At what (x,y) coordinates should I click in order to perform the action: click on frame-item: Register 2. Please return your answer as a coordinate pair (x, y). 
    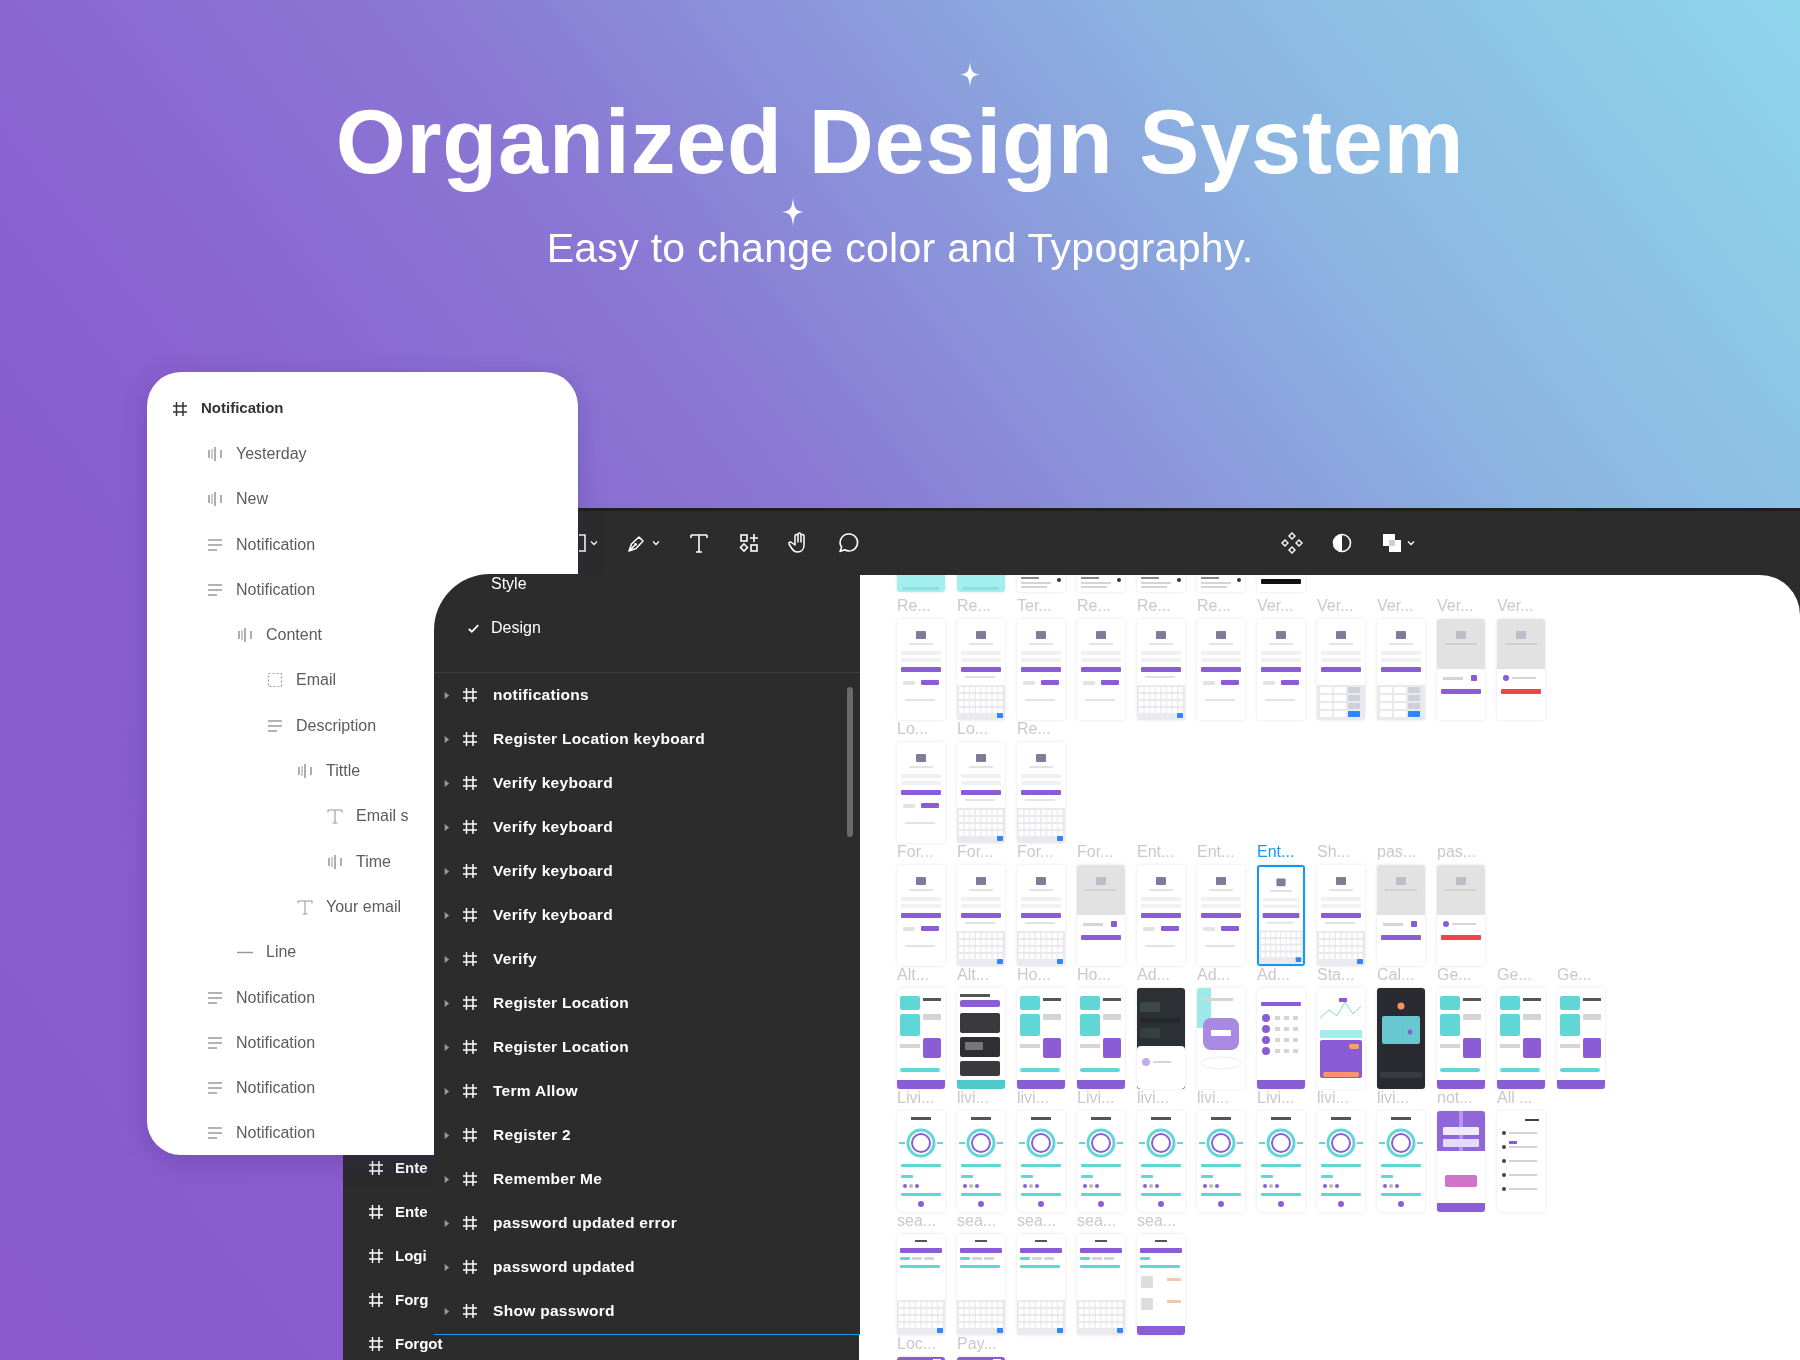
    Looking at the image, I should click on (647, 1135).